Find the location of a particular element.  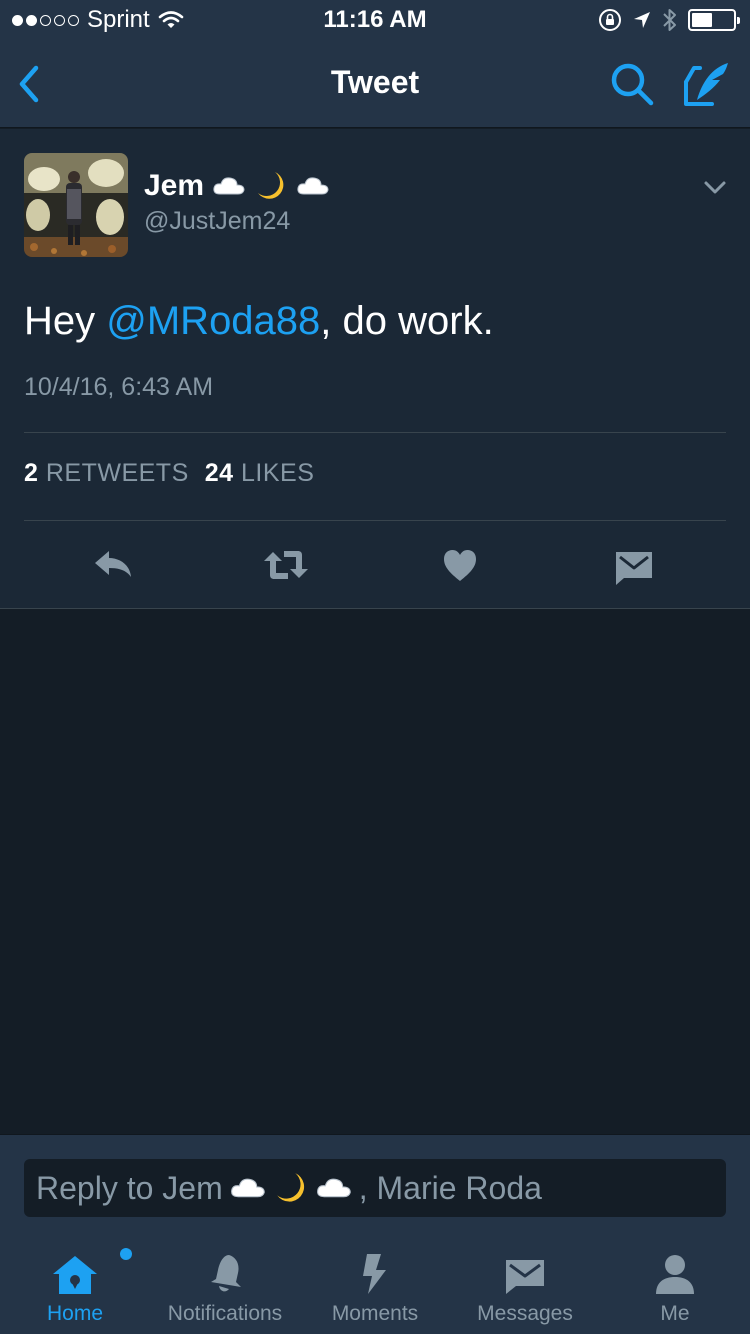

retweets-count: 2 RETWEETS is located at coordinates (106, 473).